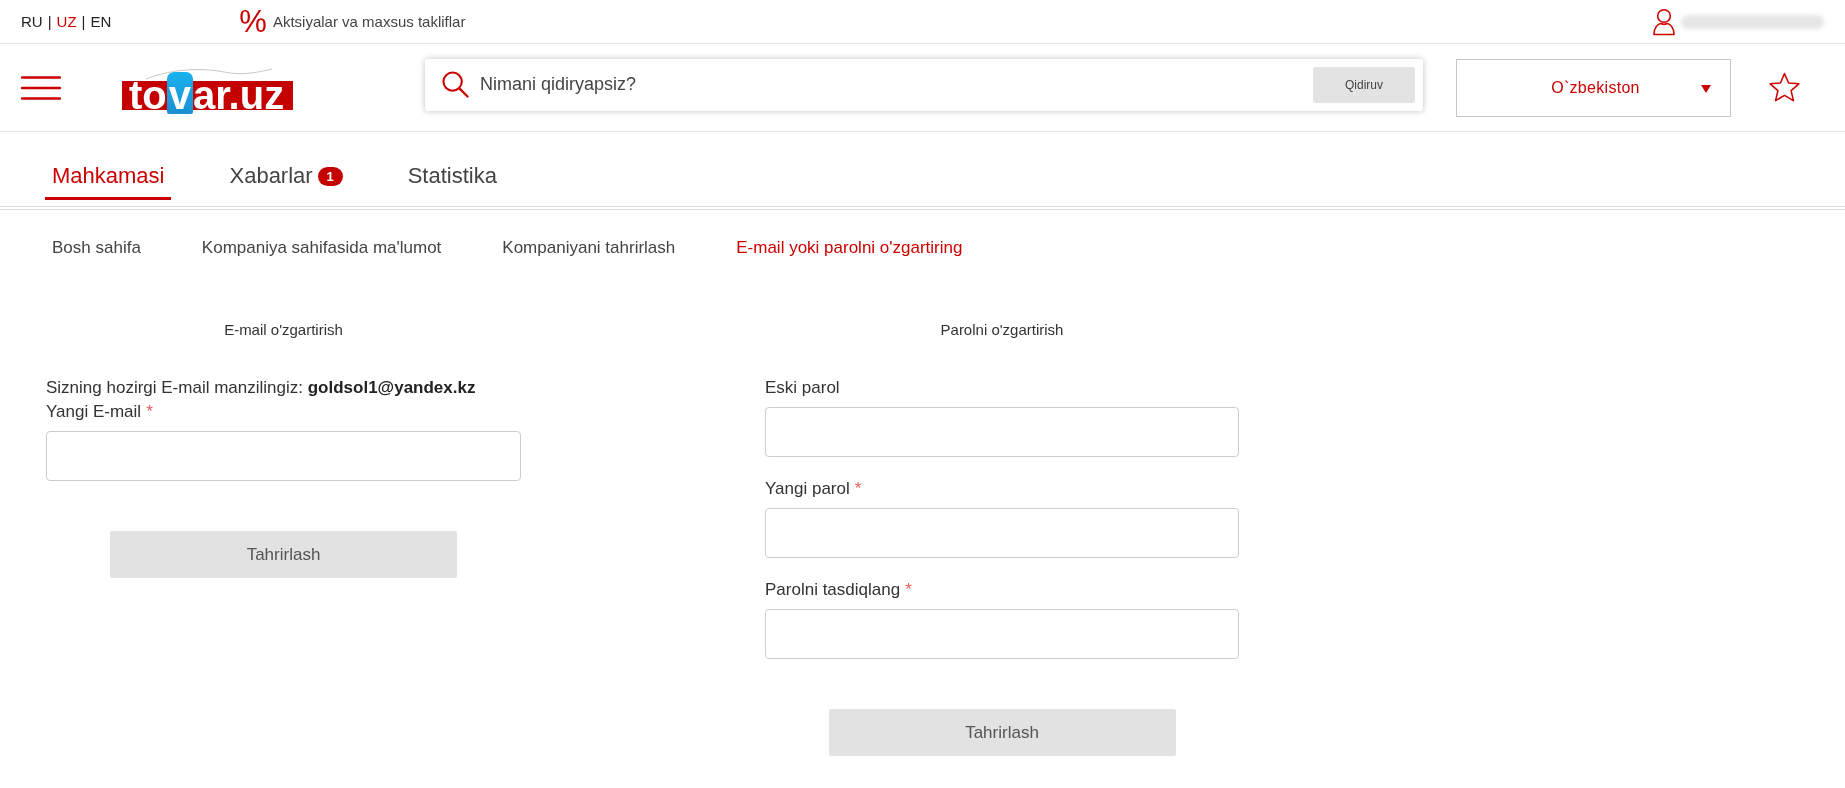 The height and width of the screenshot is (788, 1845). I want to click on search-button: Qidiruv, so click(1364, 84).